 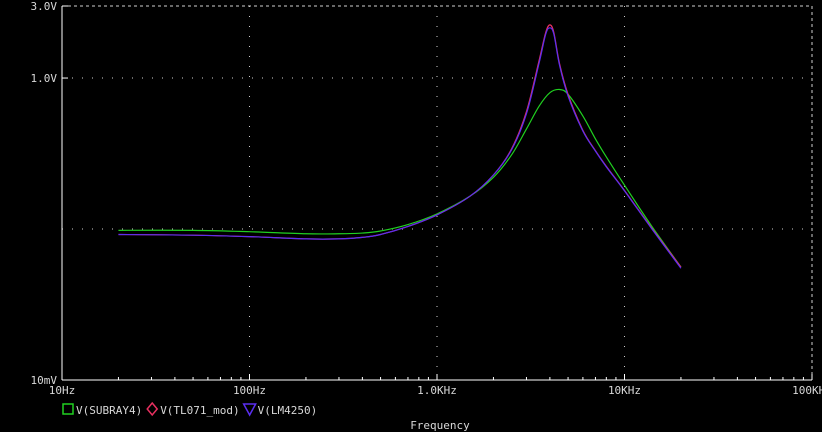 What do you see at coordinates (249, 410) in the screenshot?
I see `triangle-marker-icon` at bounding box center [249, 410].